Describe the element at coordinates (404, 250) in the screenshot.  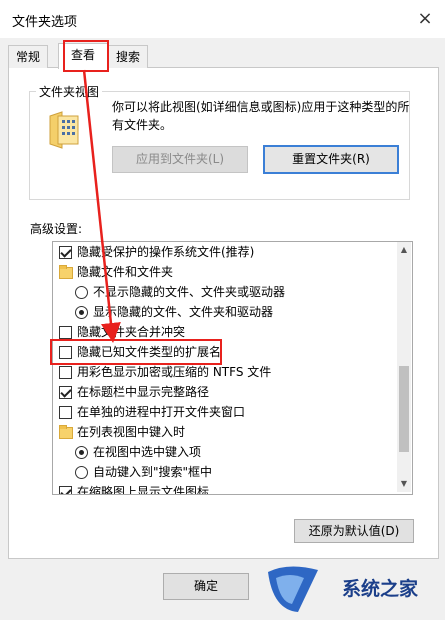
I see `scroll-up-icon: ▲` at that location.